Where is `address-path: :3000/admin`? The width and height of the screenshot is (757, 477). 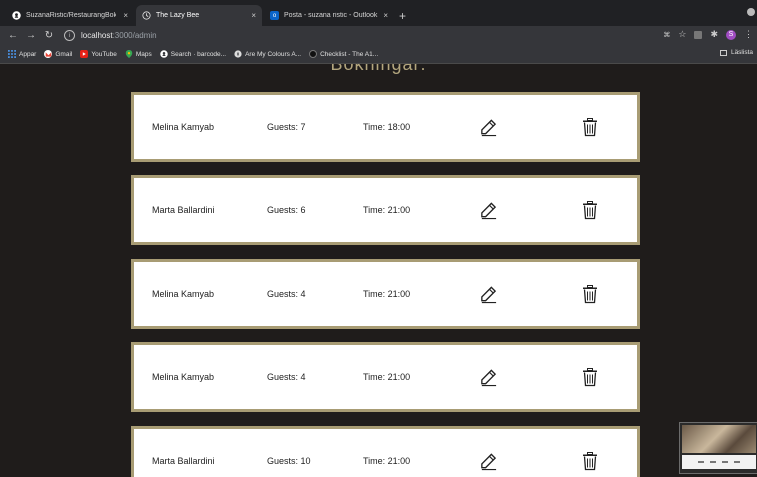 address-path: :3000/admin is located at coordinates (134, 35).